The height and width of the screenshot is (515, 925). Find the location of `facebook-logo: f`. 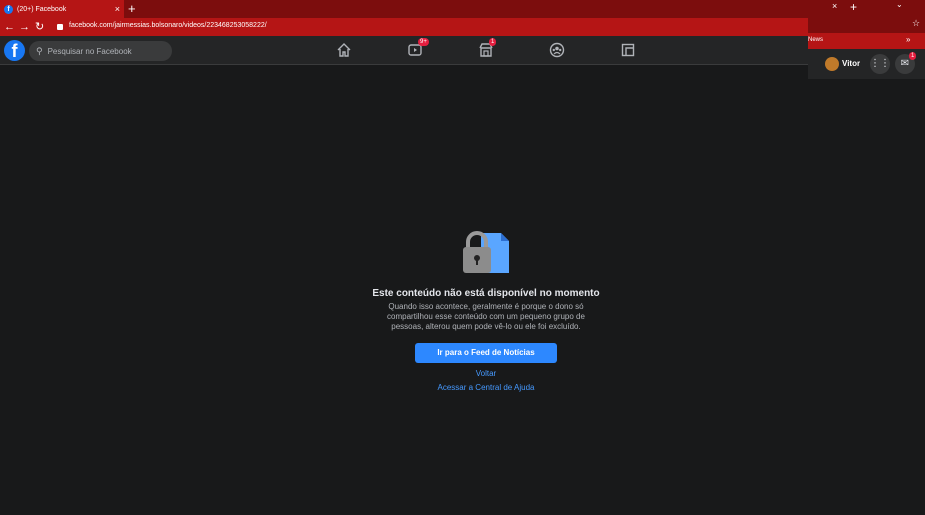

facebook-logo: f is located at coordinates (14, 50).